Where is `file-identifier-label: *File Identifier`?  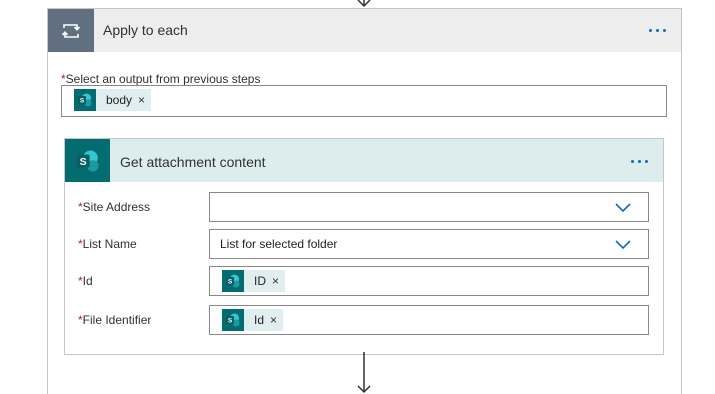
file-identifier-label: *File Identifier is located at coordinates (114, 320).